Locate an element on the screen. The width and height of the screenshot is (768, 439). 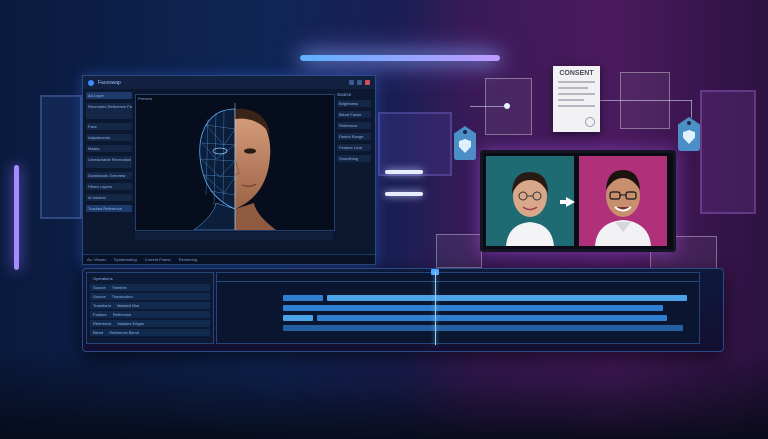
face-comparison-monitor is located at coordinates (578, 201).